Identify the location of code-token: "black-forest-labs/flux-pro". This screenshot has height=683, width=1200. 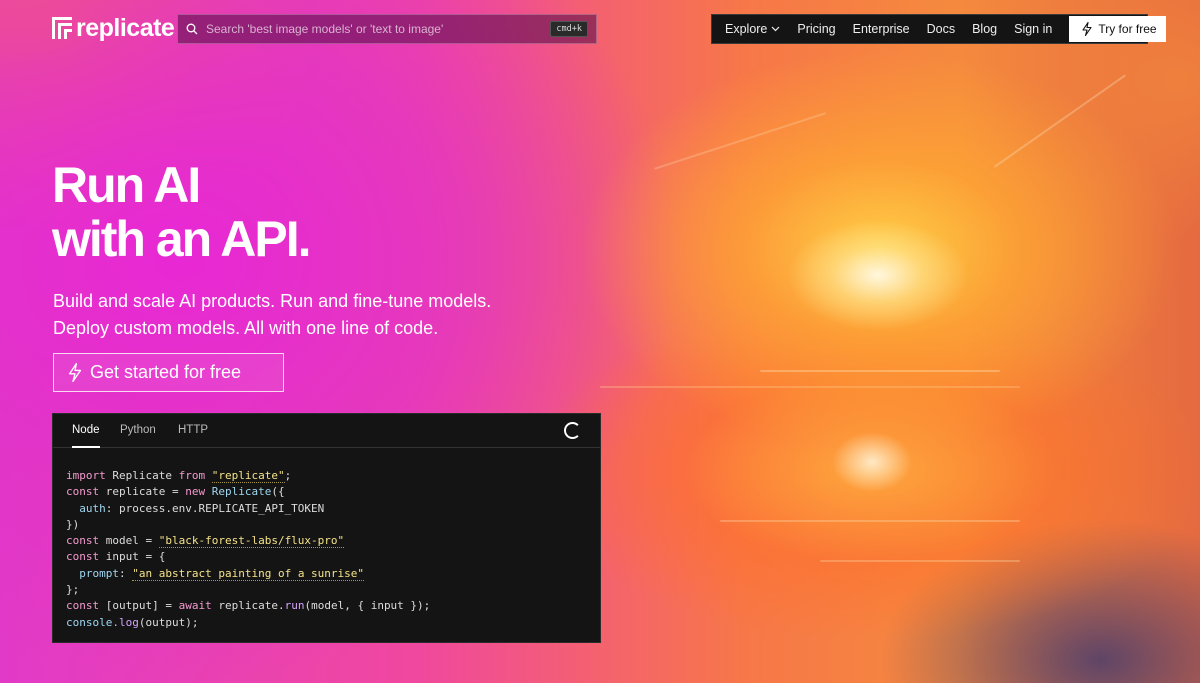
(251, 541).